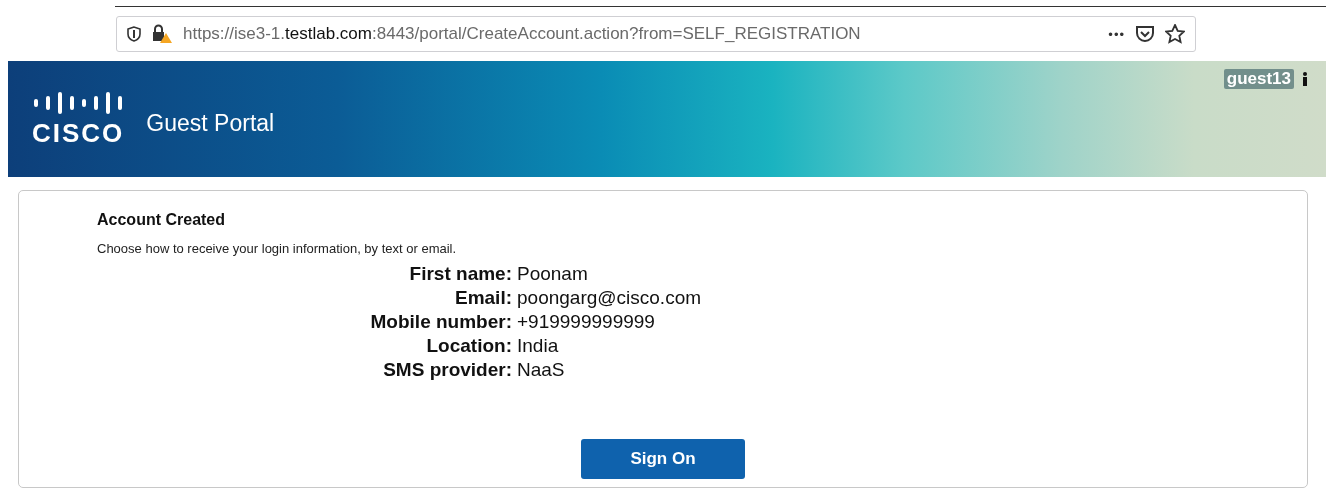 The image size is (1326, 490). What do you see at coordinates (538, 346) in the screenshot?
I see `field-value: India` at bounding box center [538, 346].